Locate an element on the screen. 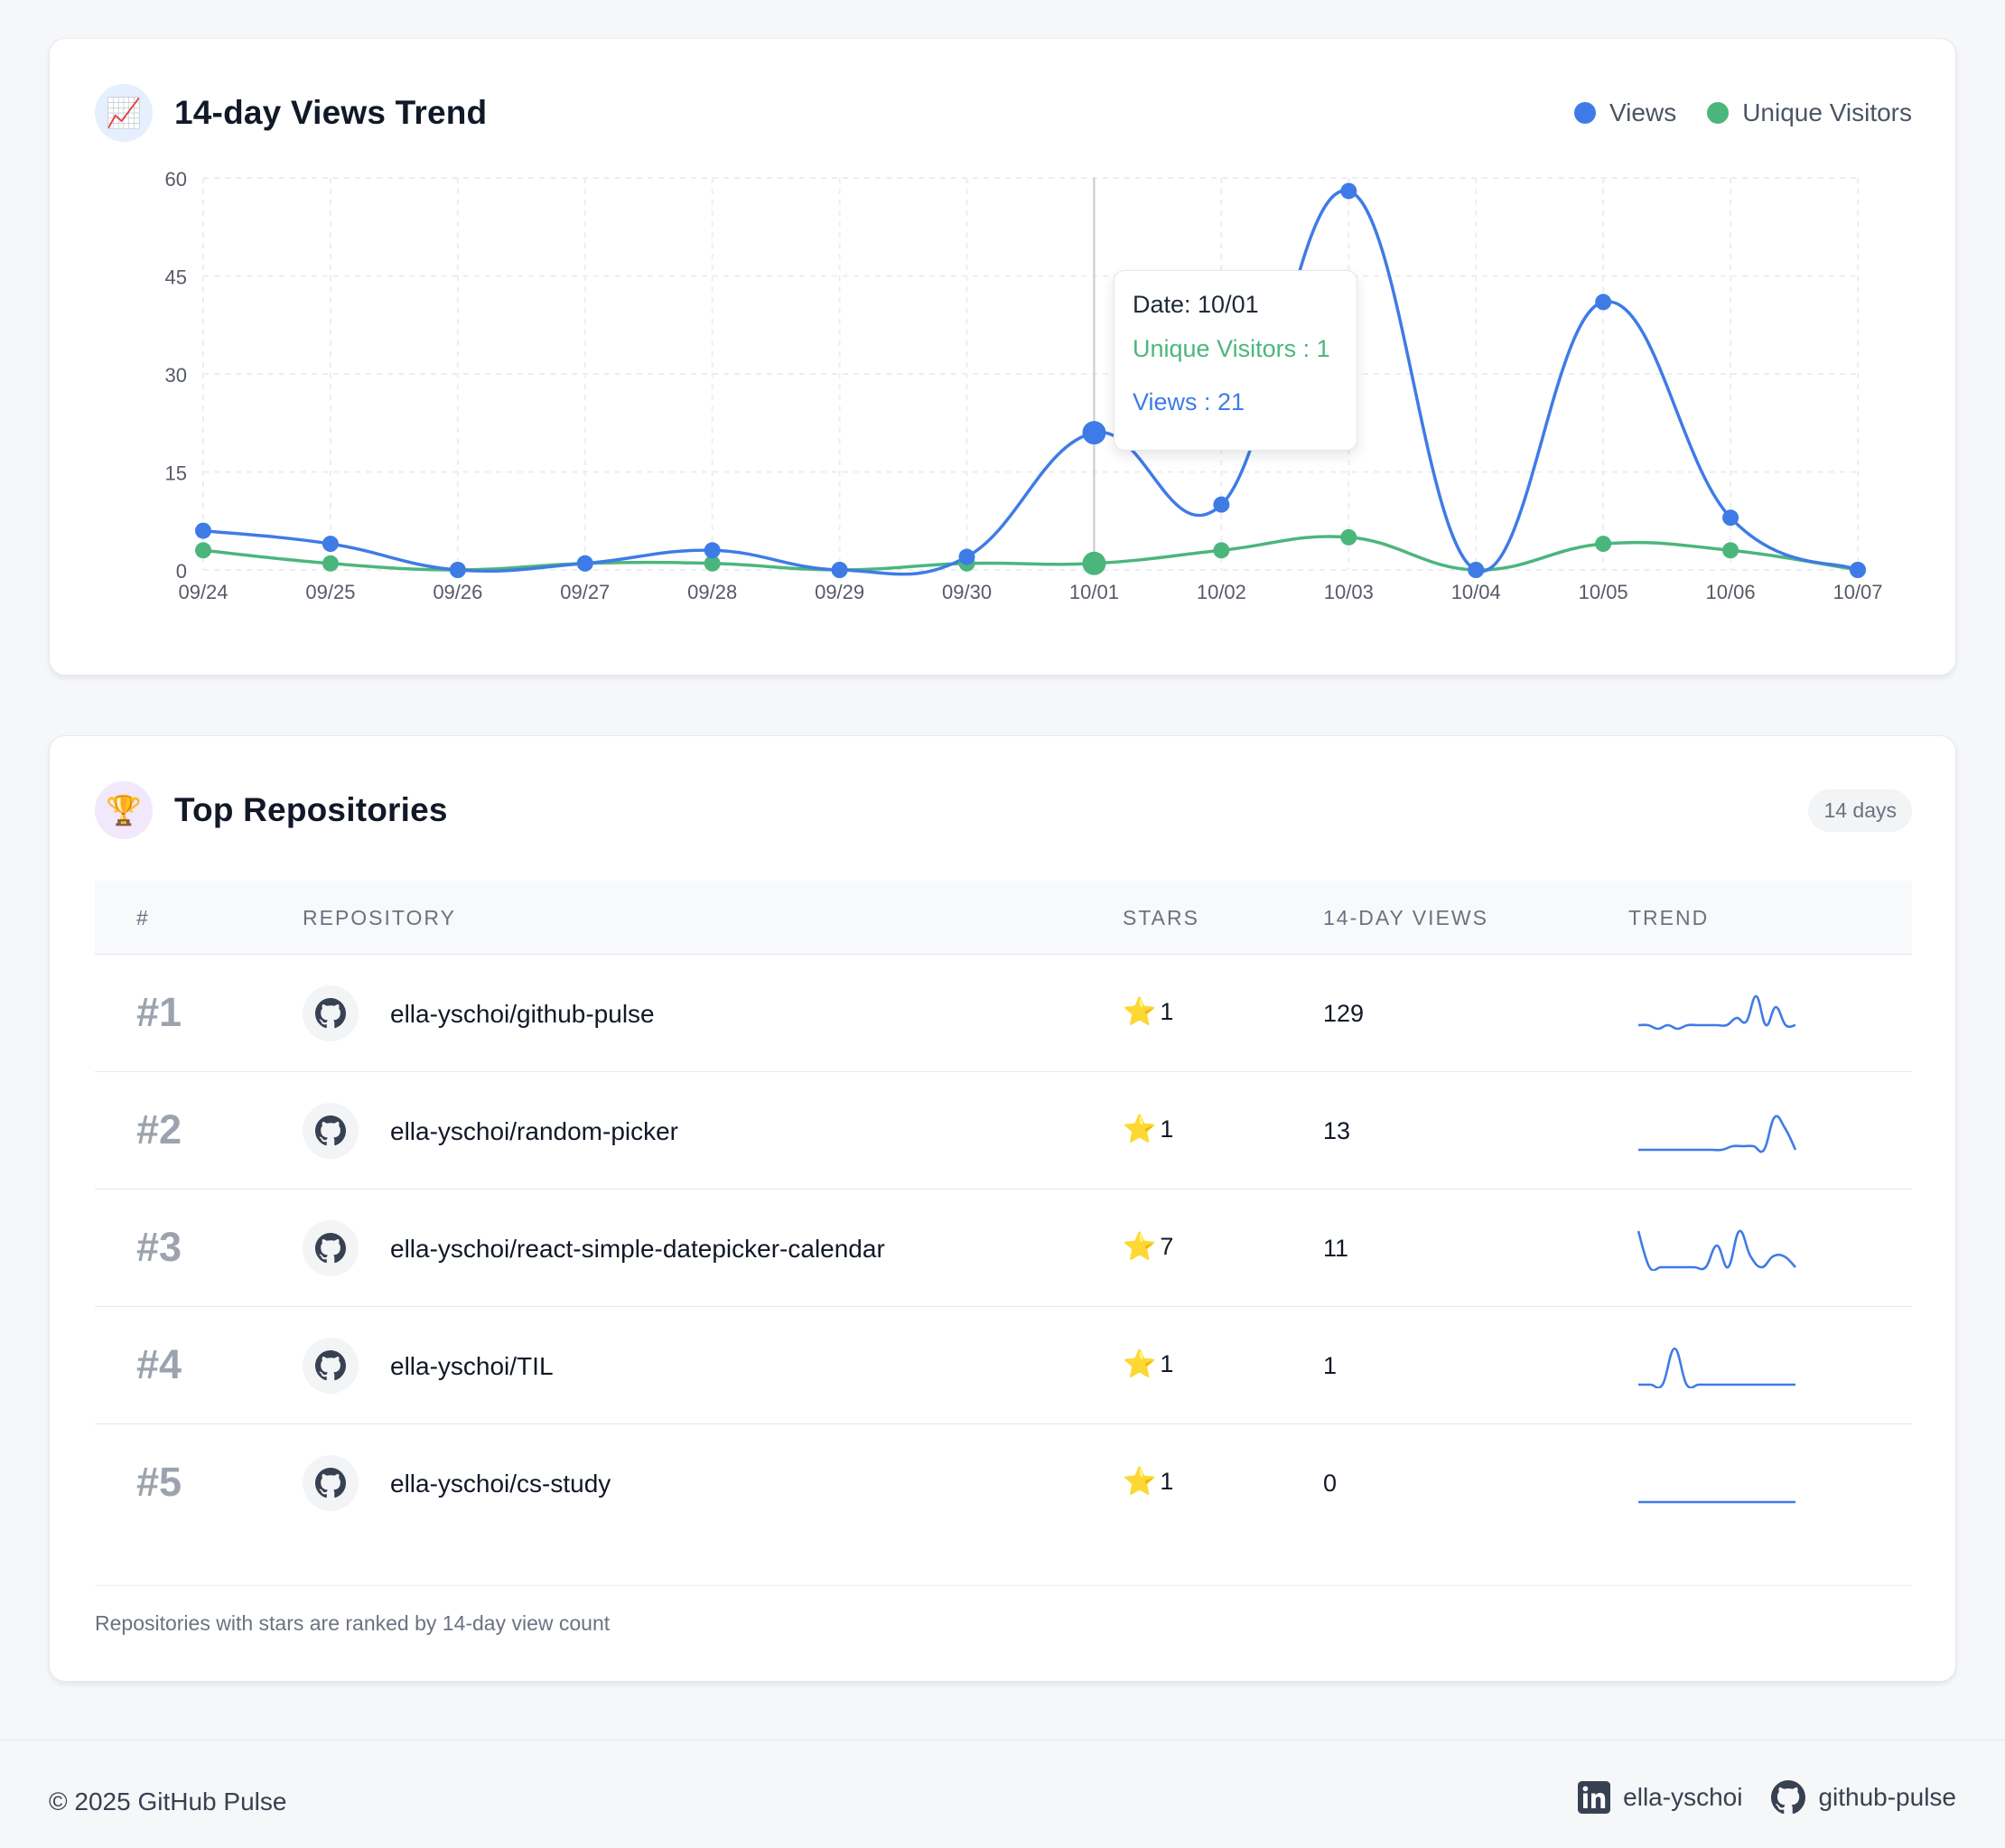 The width and height of the screenshot is (2005, 1848). x-tick-label: 10/05 is located at coordinates (1603, 592).